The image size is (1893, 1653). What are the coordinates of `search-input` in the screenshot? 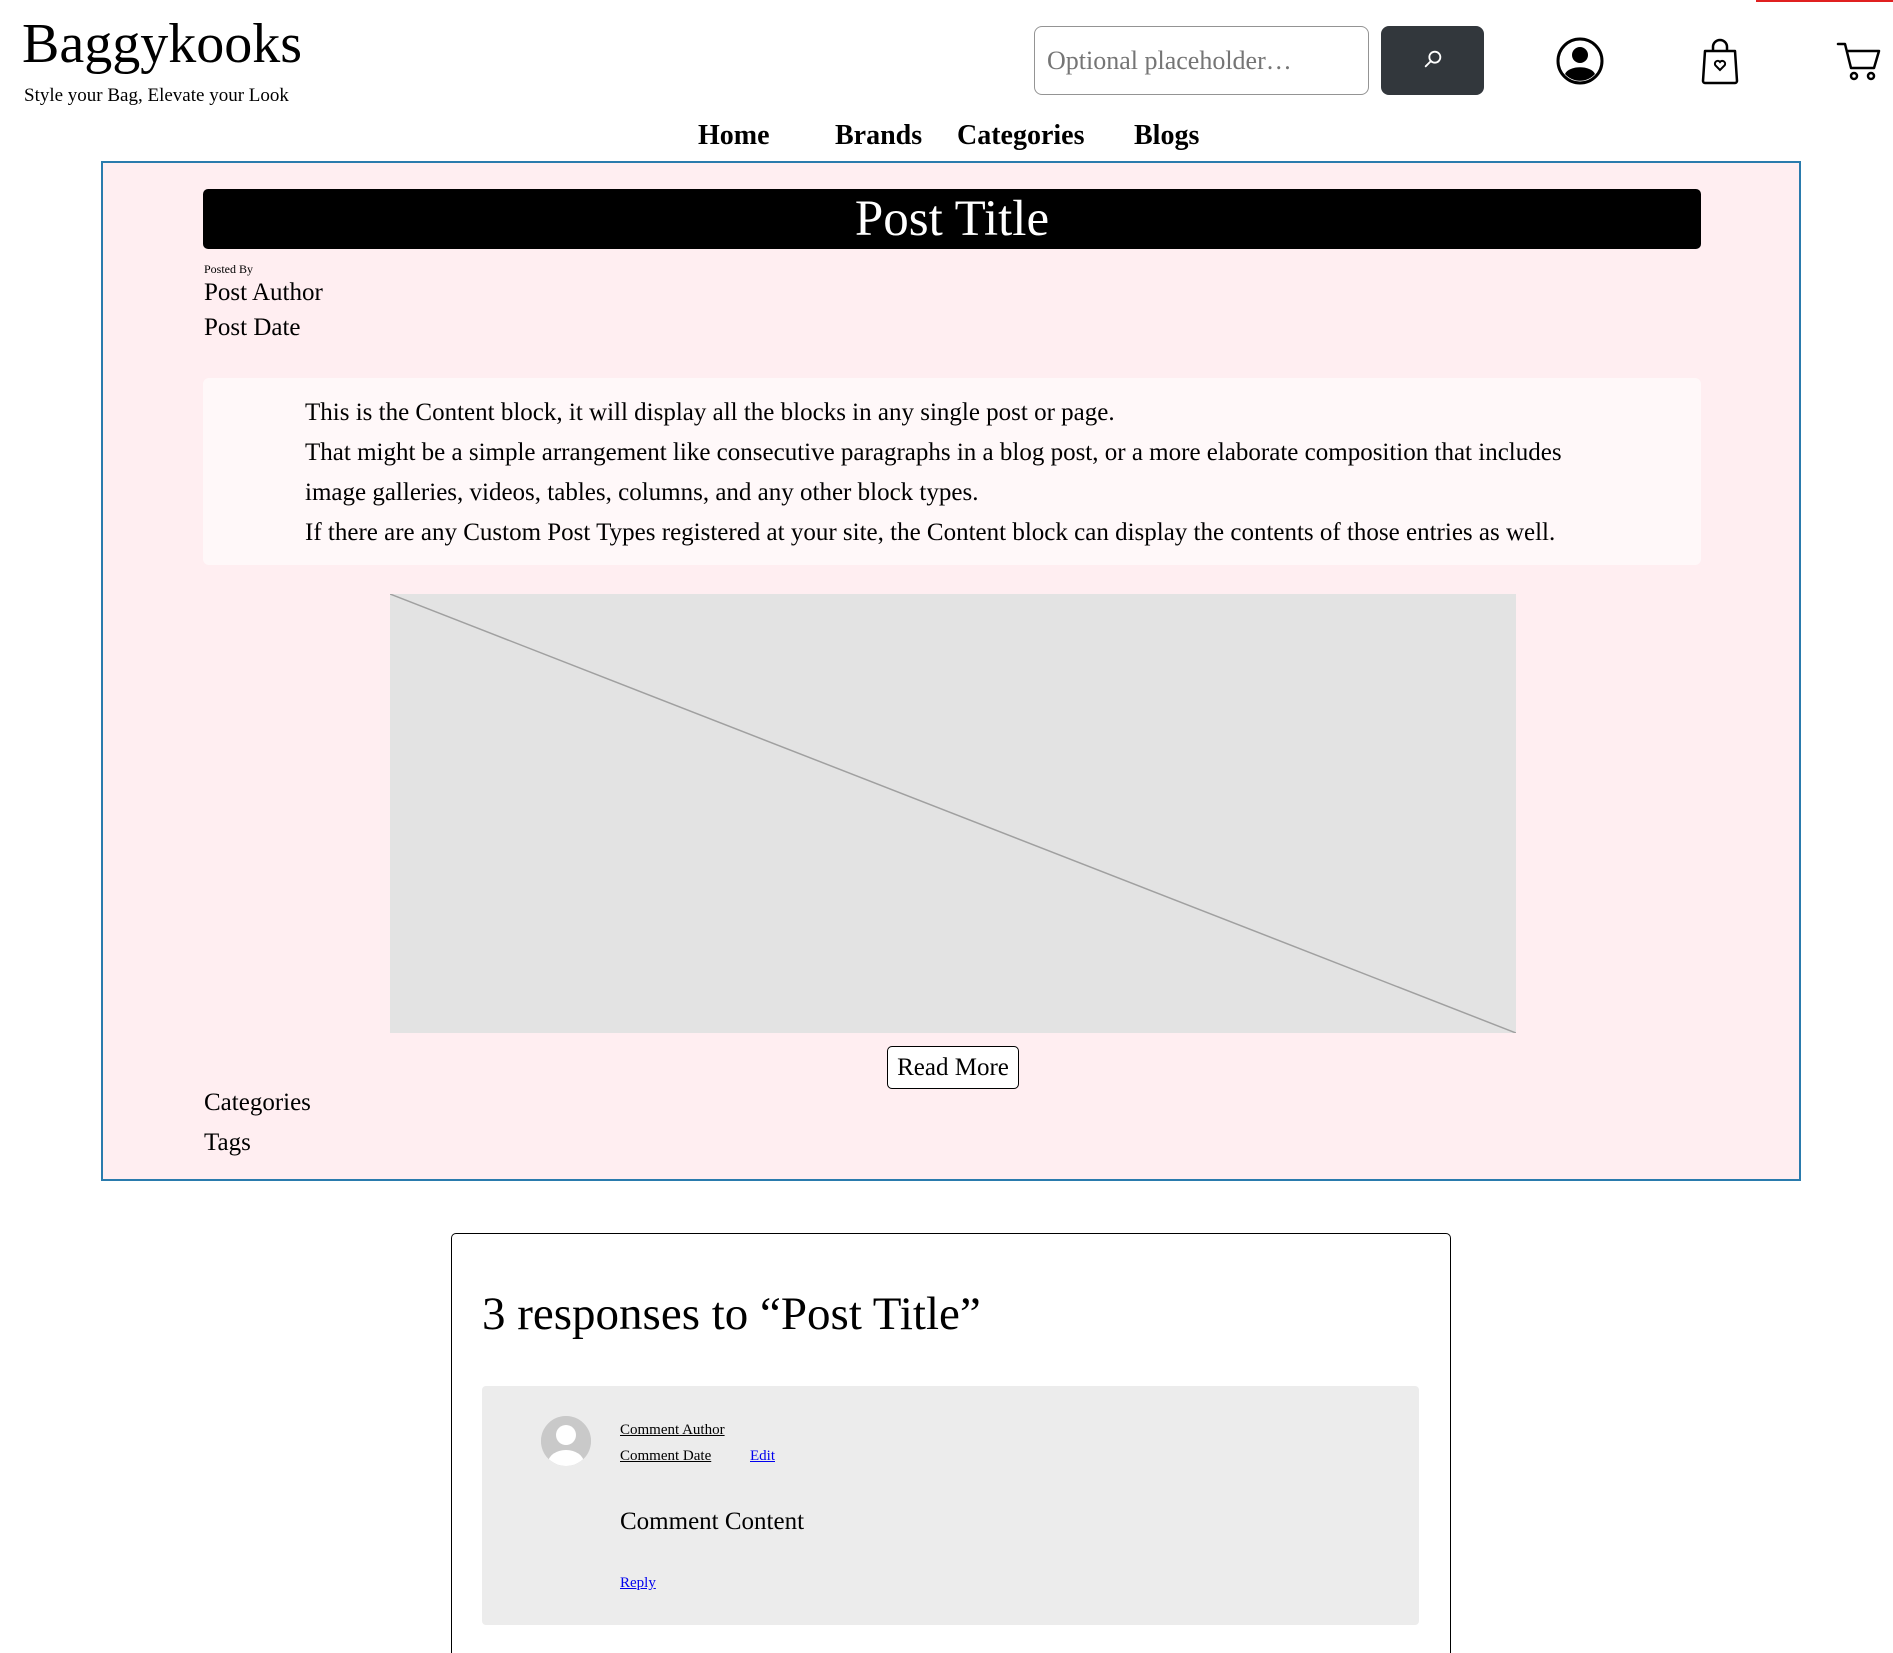 It's located at (1201, 60).